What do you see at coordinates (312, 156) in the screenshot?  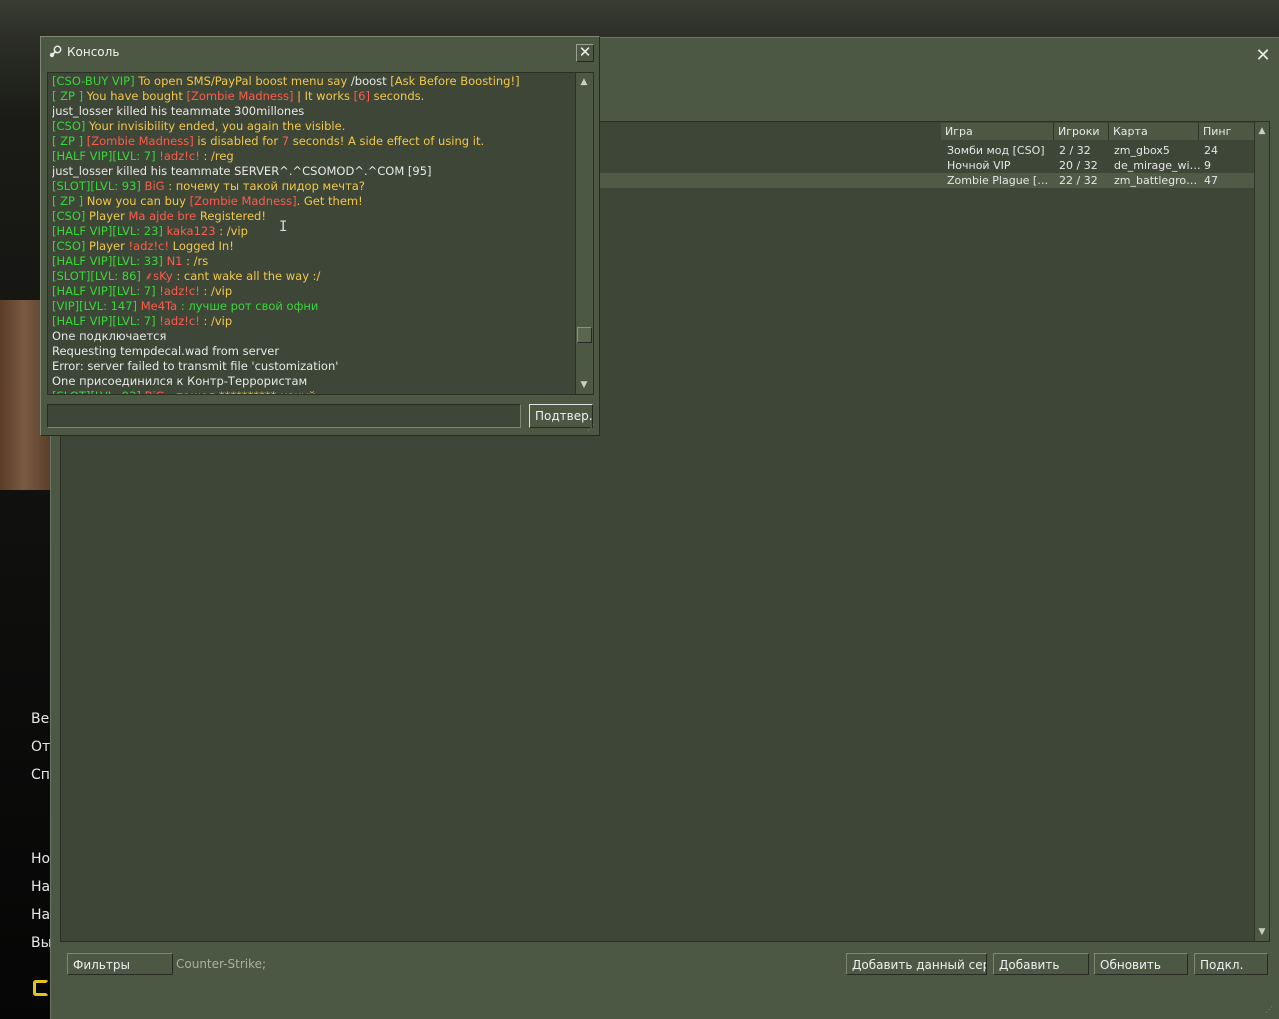 I see `console-line: [HALF VIP][LVL: 7] !adz!c! : /reg` at bounding box center [312, 156].